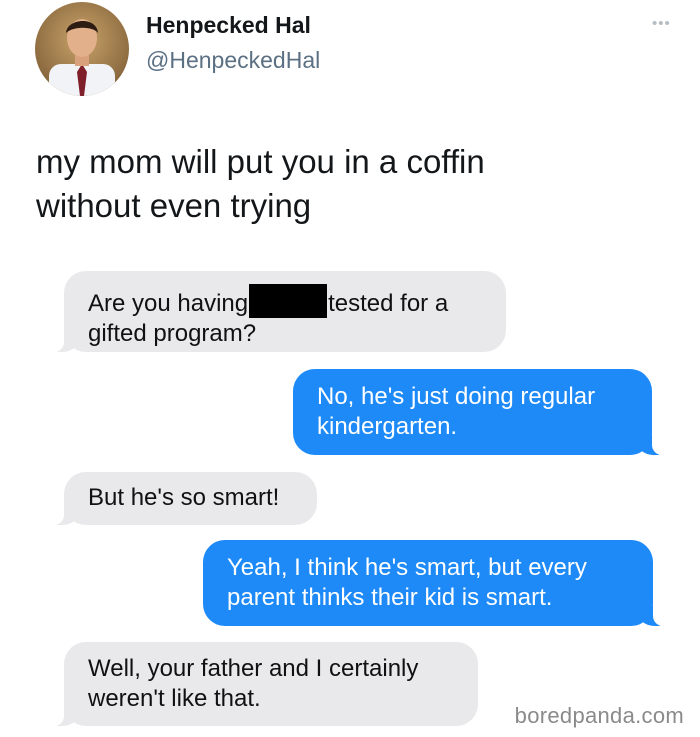 The height and width of the screenshot is (737, 700). Describe the element at coordinates (407, 567) in the screenshot. I see `message-text-line: Yeah, I think he's smart, but every` at that location.